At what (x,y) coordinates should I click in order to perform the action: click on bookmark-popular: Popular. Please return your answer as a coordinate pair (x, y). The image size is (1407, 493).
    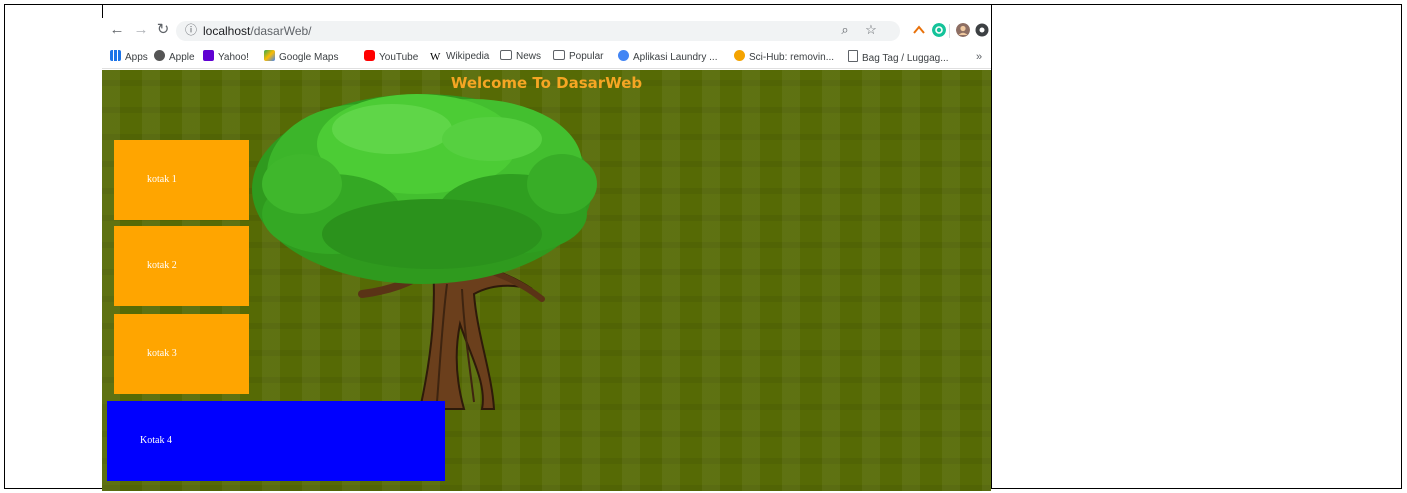
    Looking at the image, I should click on (578, 57).